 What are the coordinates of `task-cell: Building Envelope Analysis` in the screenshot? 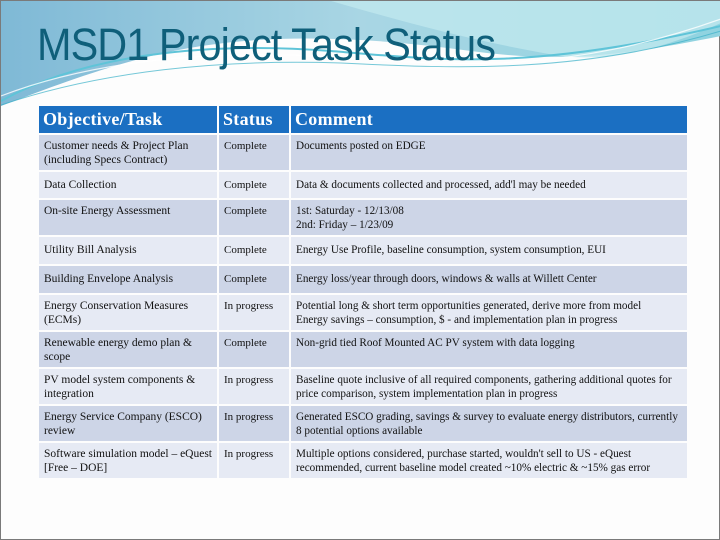 It's located at (128, 279).